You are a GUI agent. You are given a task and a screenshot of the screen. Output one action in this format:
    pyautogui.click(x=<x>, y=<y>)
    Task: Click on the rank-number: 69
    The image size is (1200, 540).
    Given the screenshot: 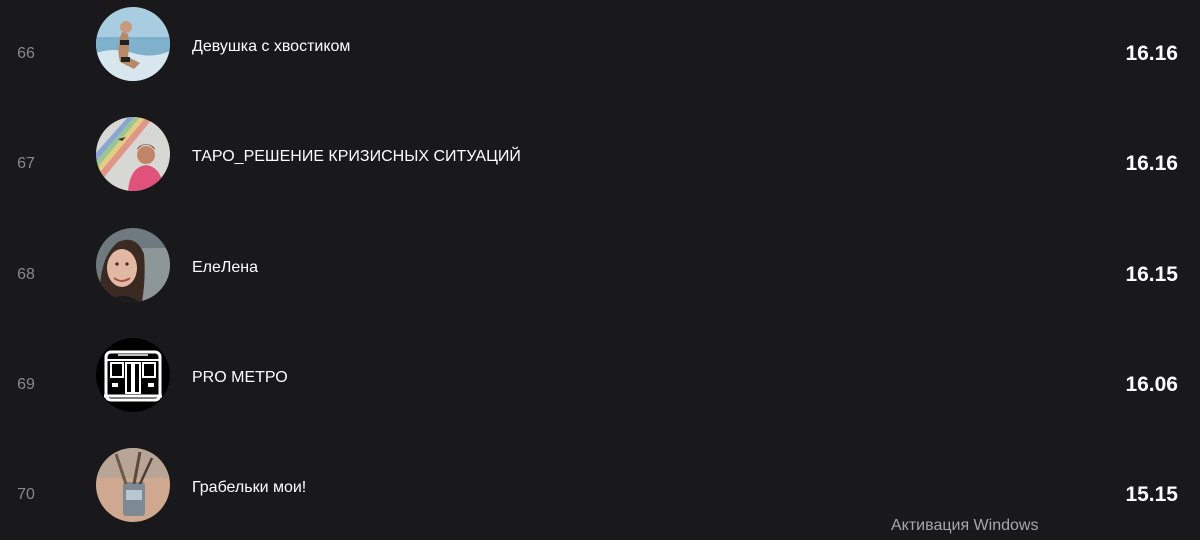 What is the action you would take?
    pyautogui.click(x=26, y=384)
    